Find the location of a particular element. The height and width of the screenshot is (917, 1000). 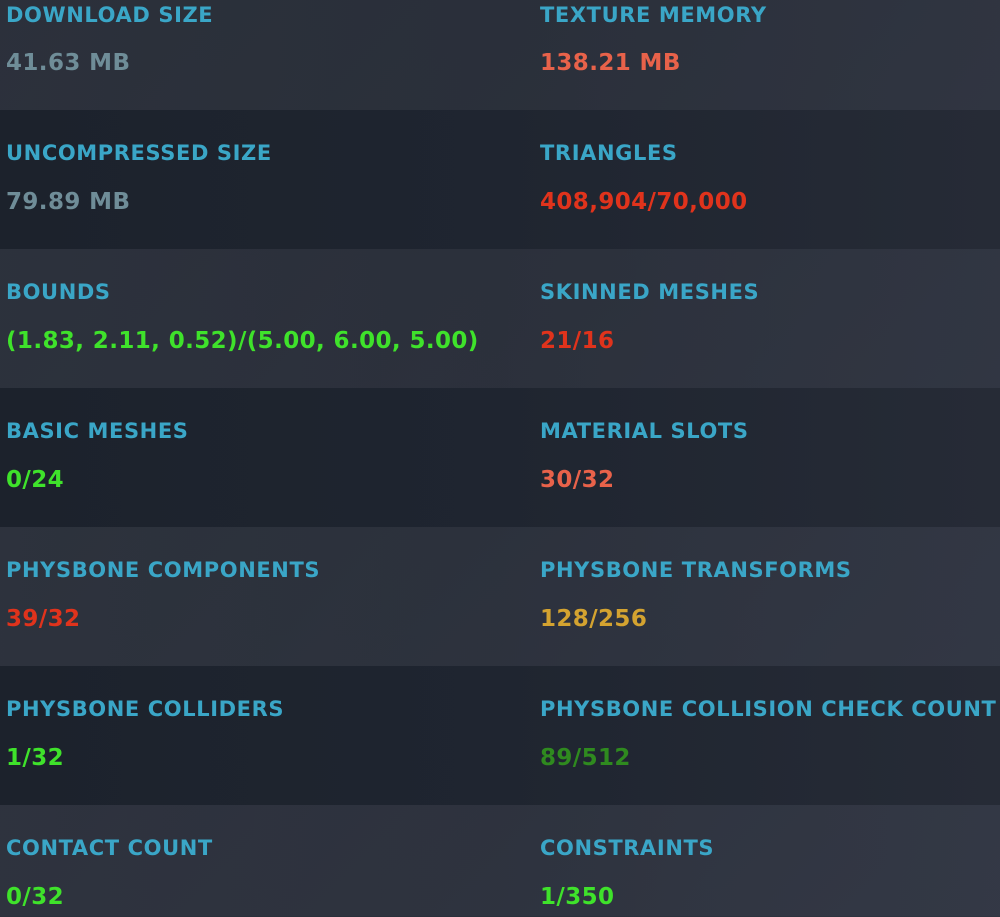

stat-value: 128/256 is located at coordinates (594, 619).